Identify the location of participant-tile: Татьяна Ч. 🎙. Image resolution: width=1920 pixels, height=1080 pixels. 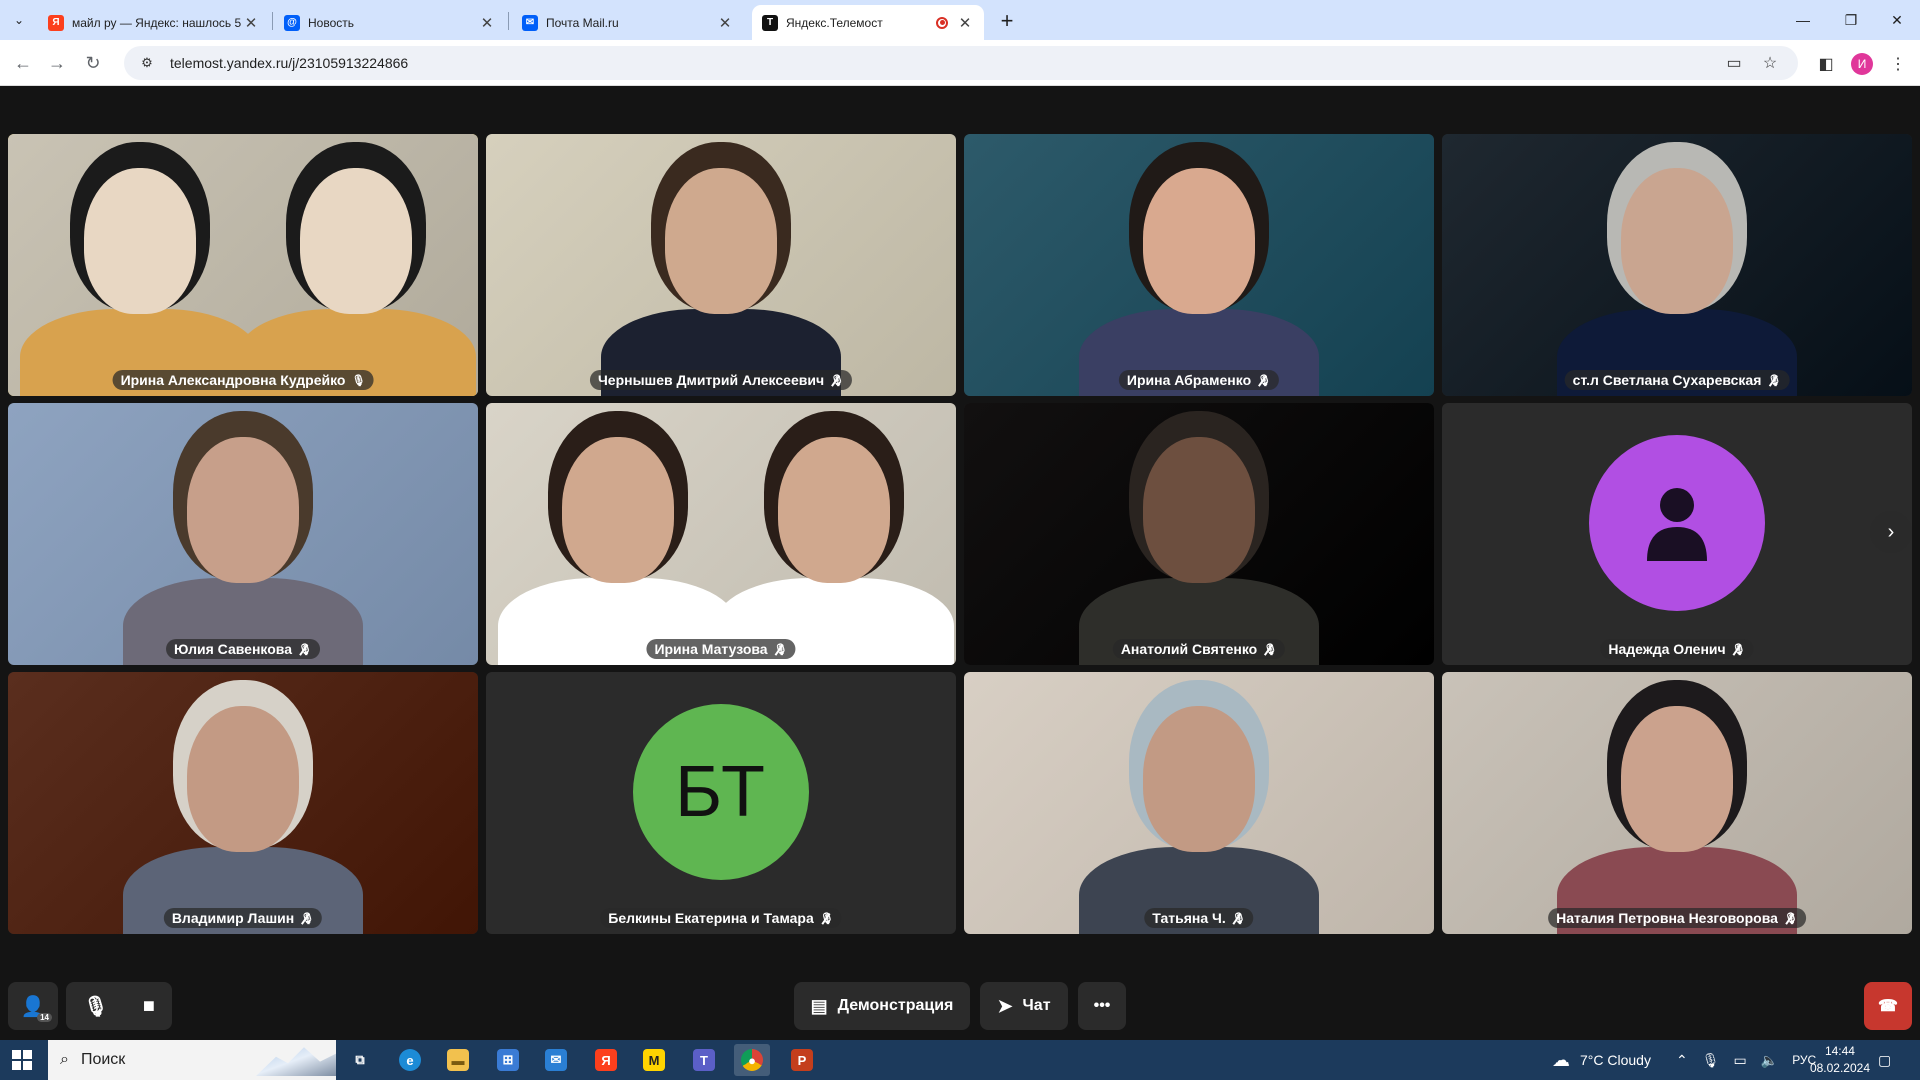
(1199, 803).